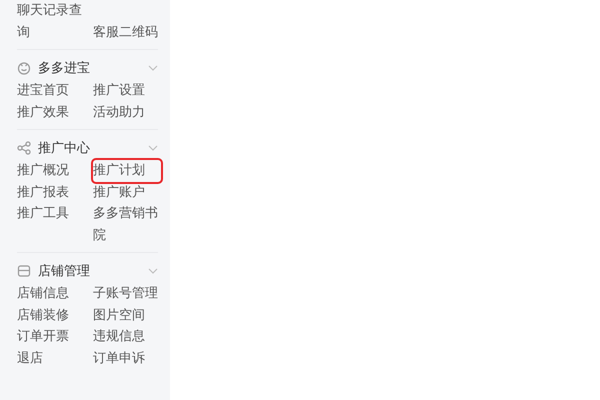 The width and height of the screenshot is (600, 400). I want to click on menu-item: 店铺信息, so click(51, 293).